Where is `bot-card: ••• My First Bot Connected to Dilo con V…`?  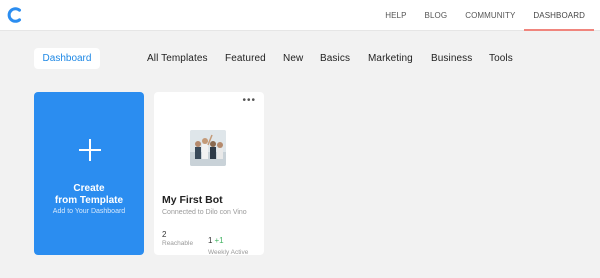 bot-card: ••• My First Bot Connected to Dilo con V… is located at coordinates (209, 174).